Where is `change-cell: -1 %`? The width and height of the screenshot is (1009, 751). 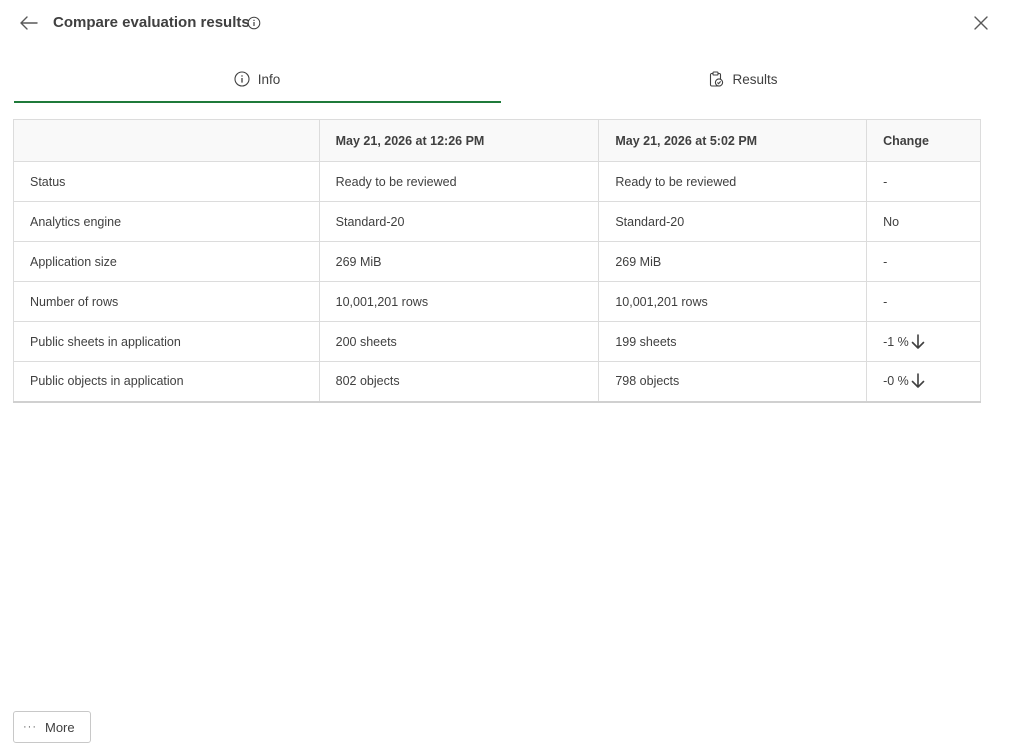
change-cell: -1 % is located at coordinates (923, 341).